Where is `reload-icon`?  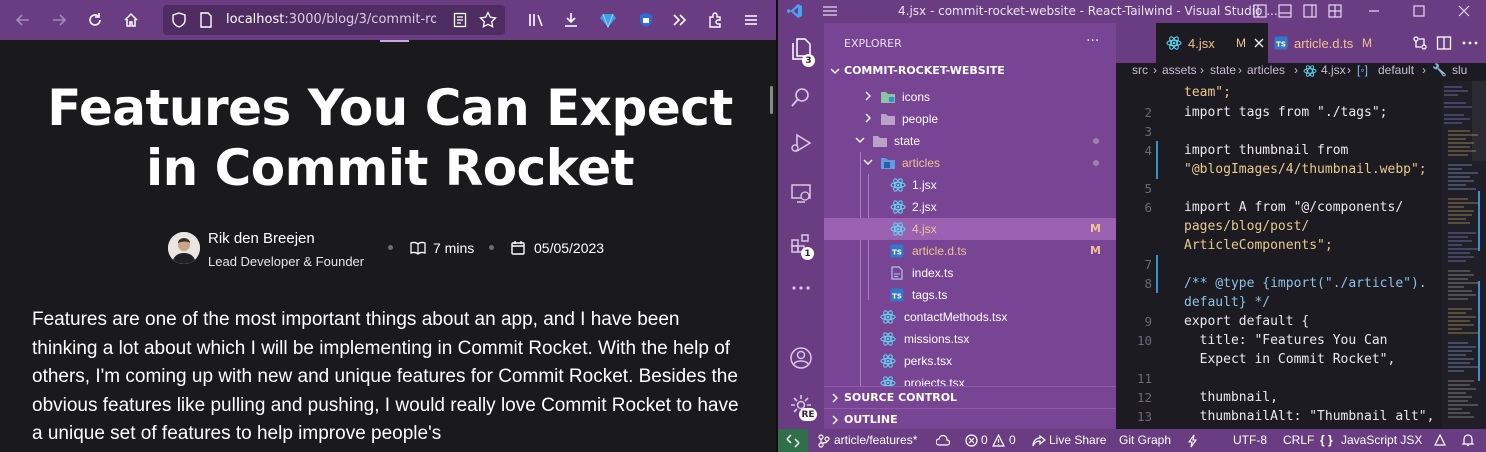
reload-icon is located at coordinates (95, 20).